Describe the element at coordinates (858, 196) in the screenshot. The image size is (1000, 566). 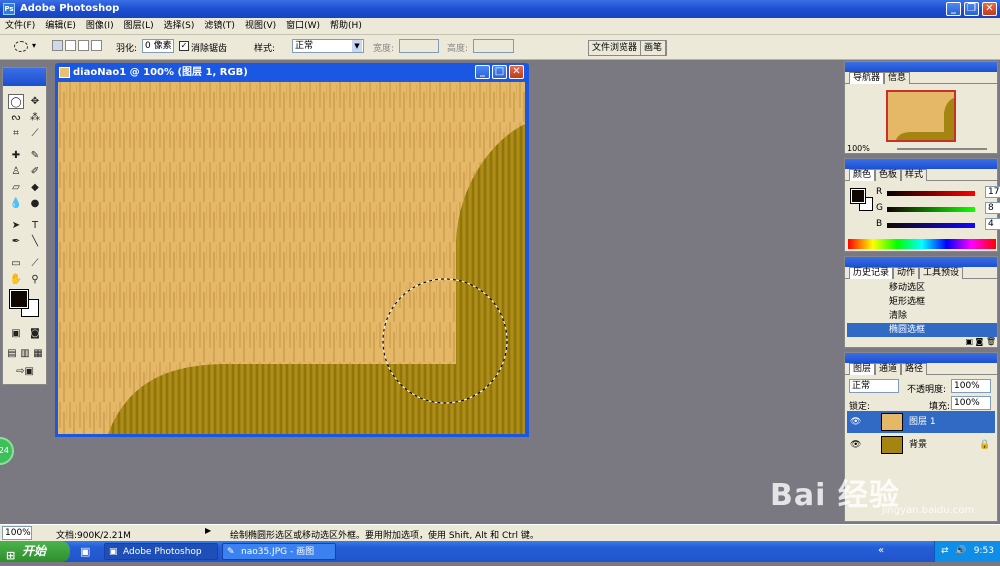
I see `color-foreground-swatch` at that location.